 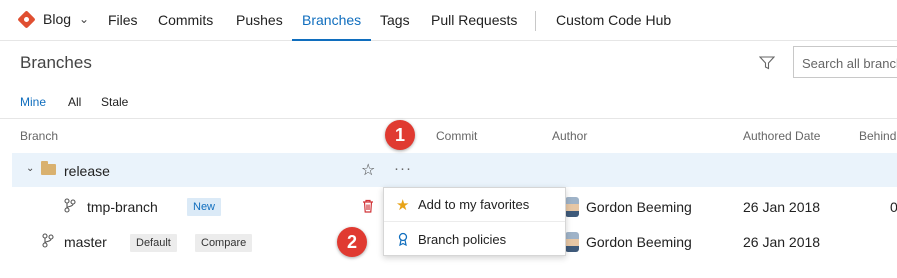 I want to click on tab-branches: Branches, so click(x=331, y=20).